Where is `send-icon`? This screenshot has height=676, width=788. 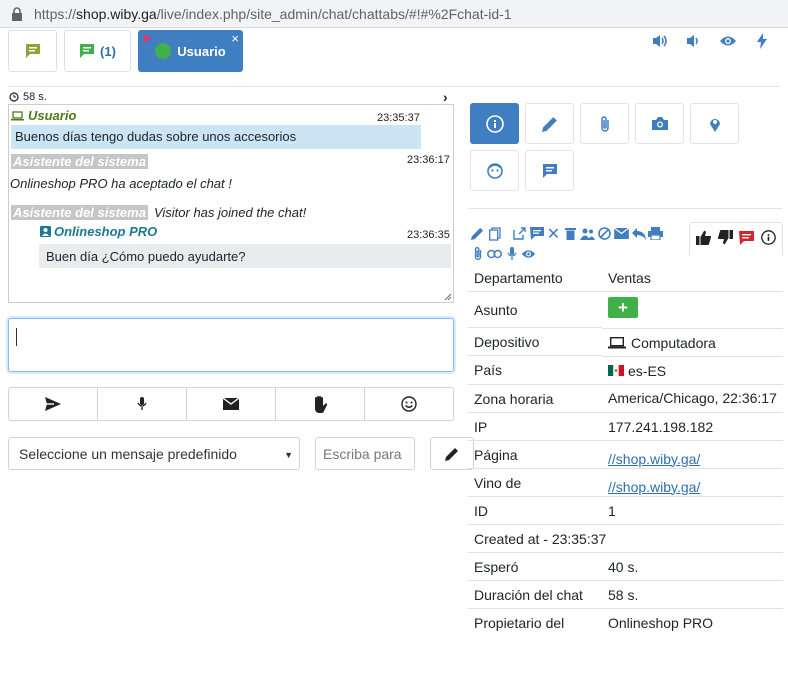 send-icon is located at coordinates (53, 404).